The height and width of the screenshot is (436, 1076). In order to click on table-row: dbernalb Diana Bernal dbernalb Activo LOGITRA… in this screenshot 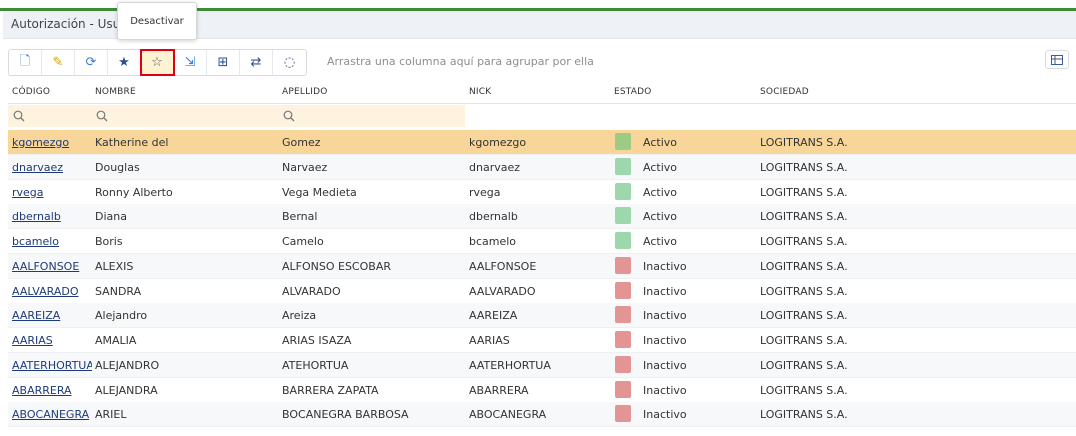, I will do `click(542, 217)`.